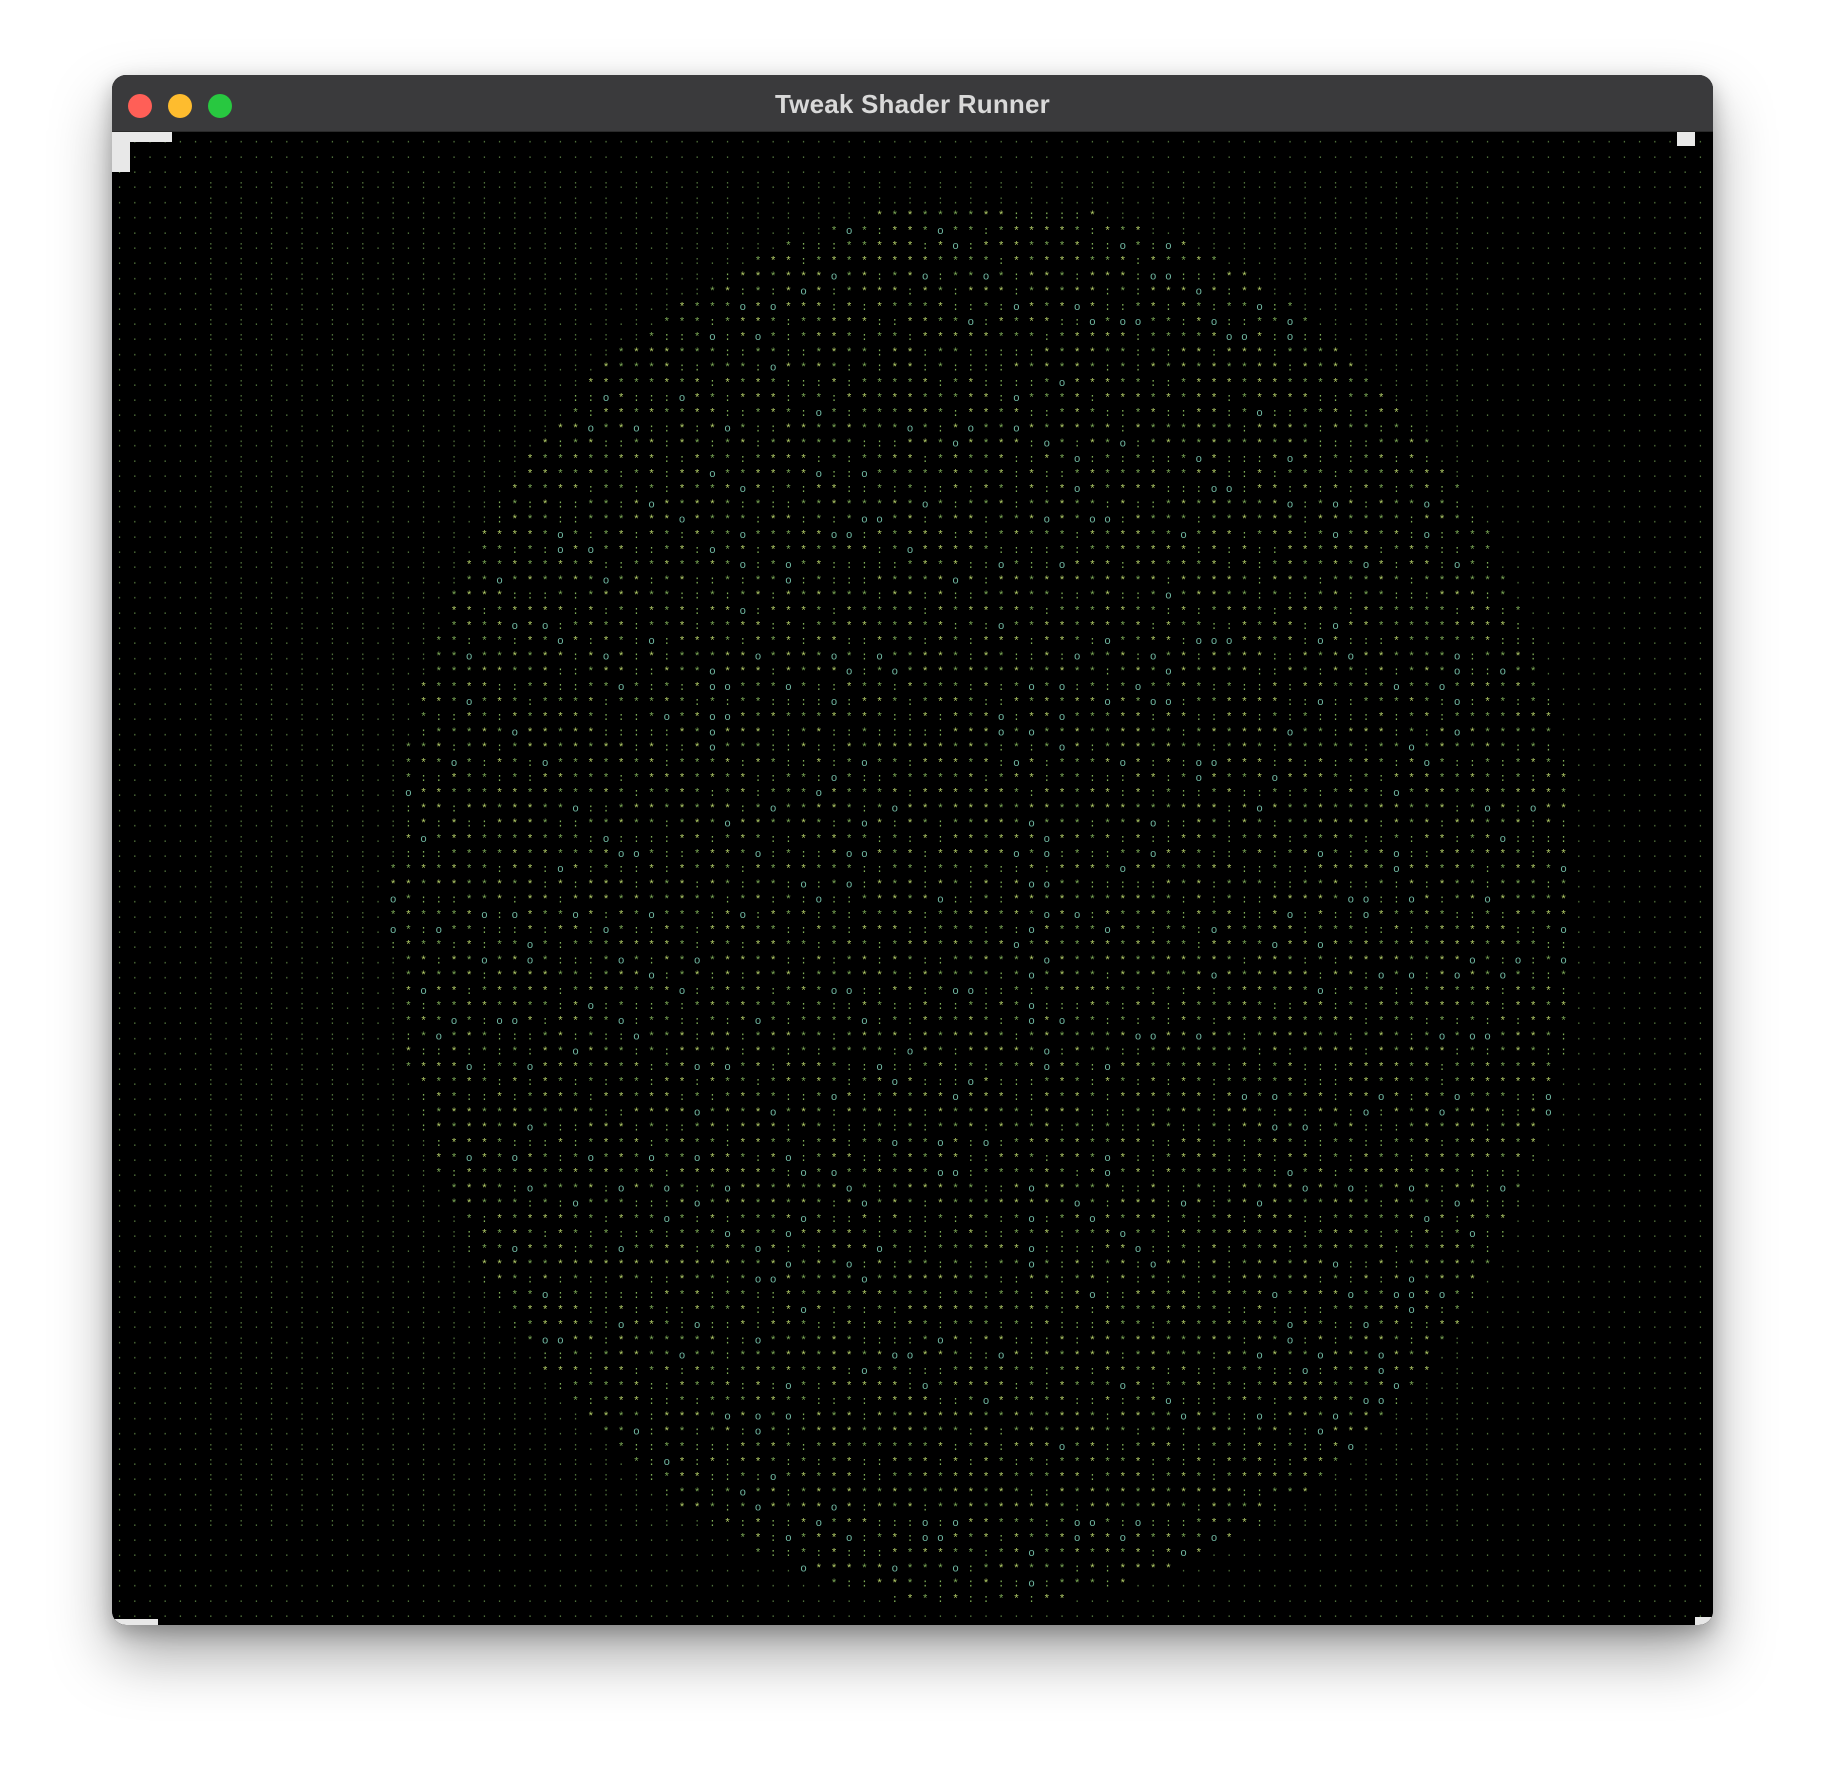 This screenshot has width=1824, height=1772. Describe the element at coordinates (912, 103) in the screenshot. I see `title-bar: Tweak Shader Runner` at that location.